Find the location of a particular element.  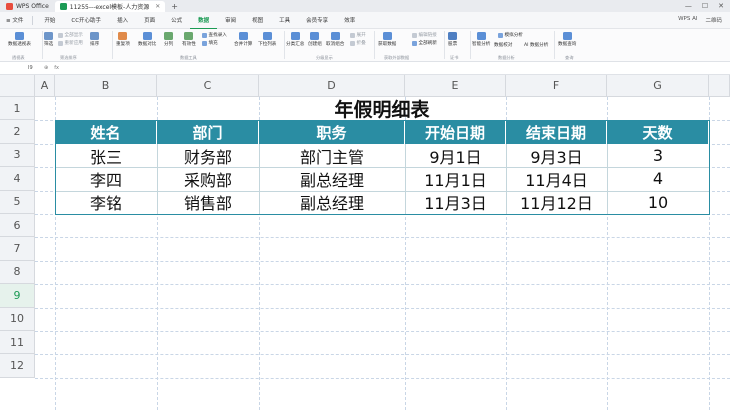

lookup-entry-button: 查找录入 is located at coordinates (214, 35).